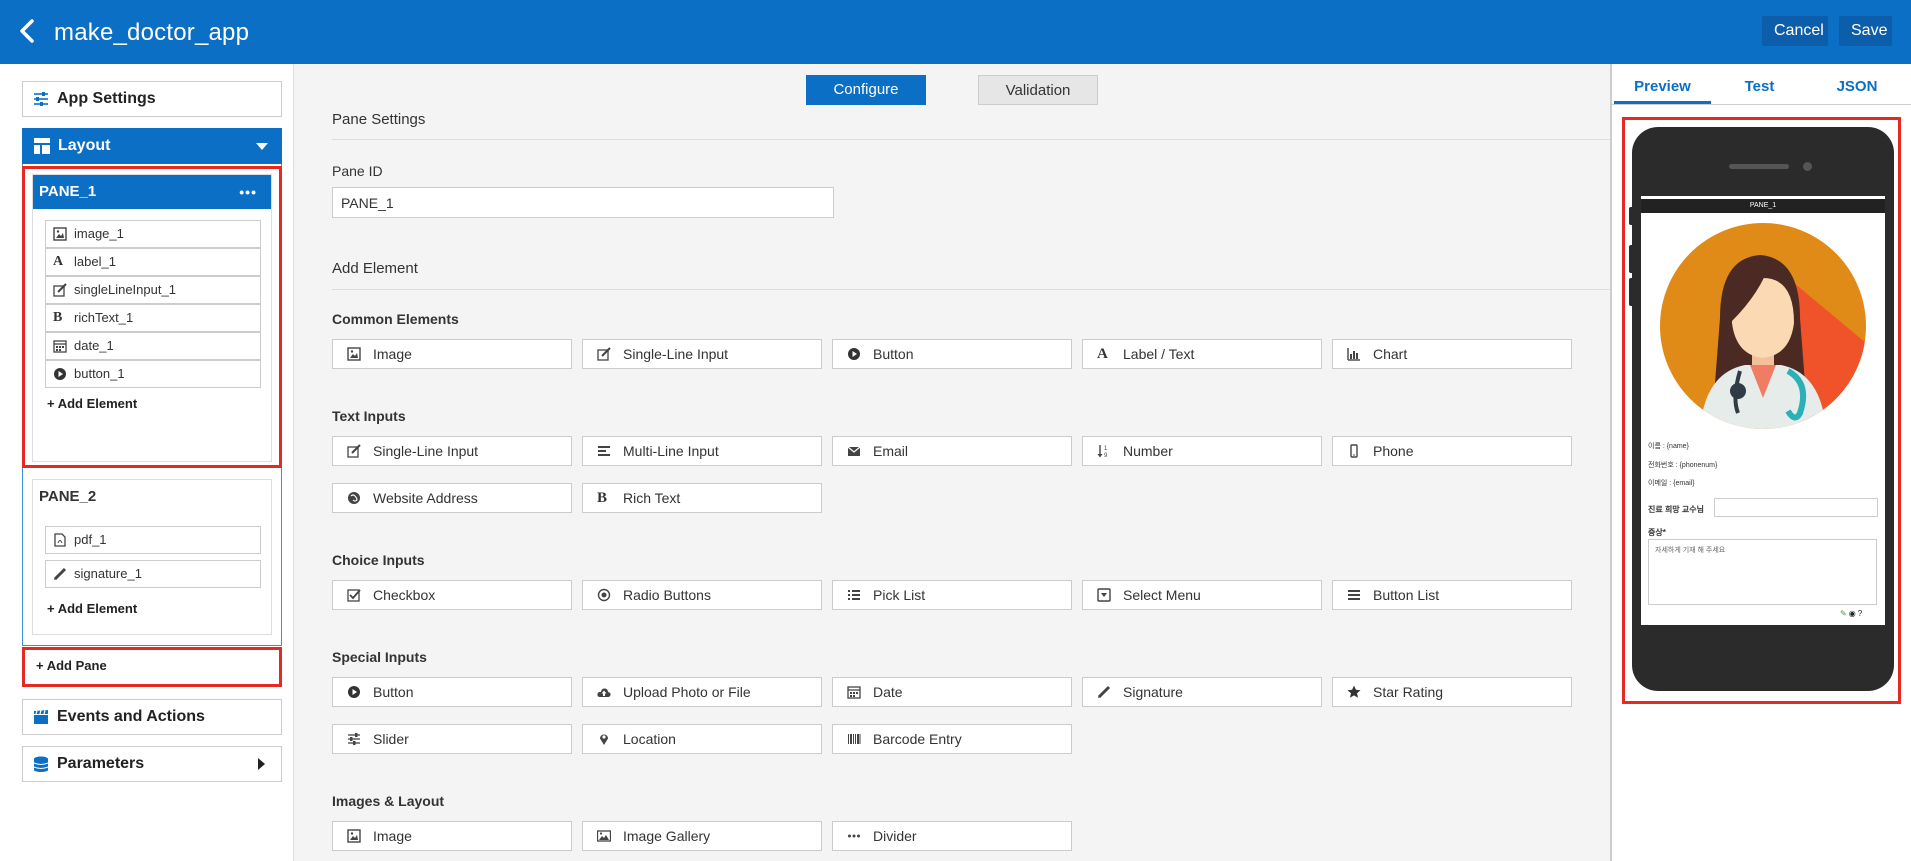  What do you see at coordinates (152, 764) in the screenshot?
I see `parameters-button: Parameters` at bounding box center [152, 764].